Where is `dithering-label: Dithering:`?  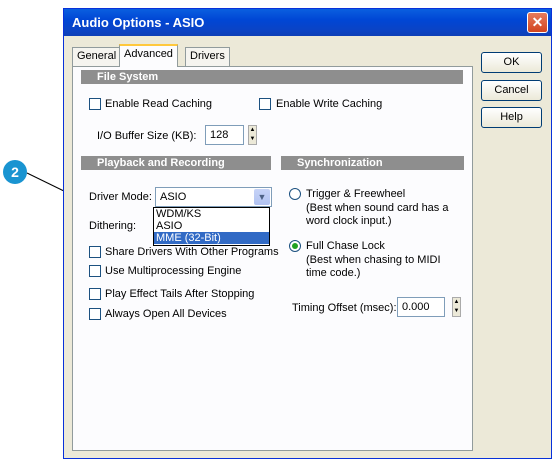
dithering-label: Dithering: is located at coordinates (113, 226).